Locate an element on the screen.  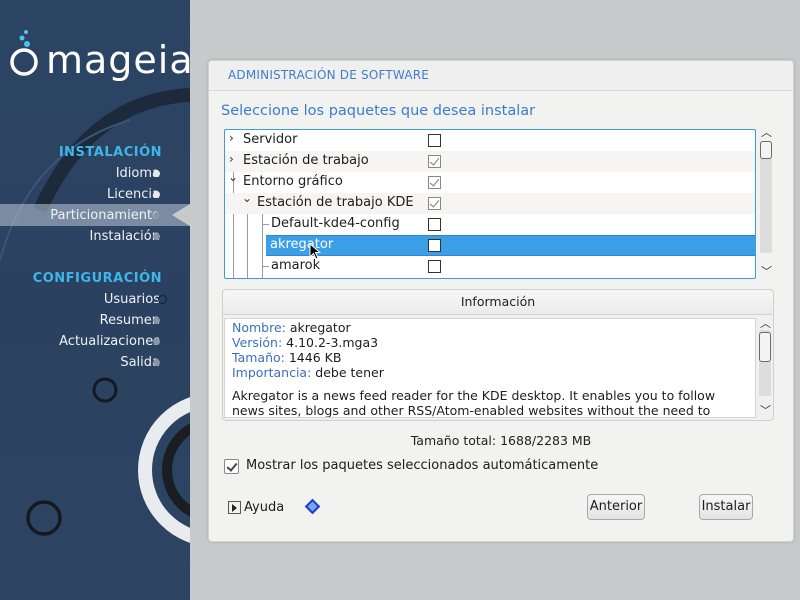
tree-row-graphical-env: ⌄ Entorno gráfico is located at coordinates (490, 181).